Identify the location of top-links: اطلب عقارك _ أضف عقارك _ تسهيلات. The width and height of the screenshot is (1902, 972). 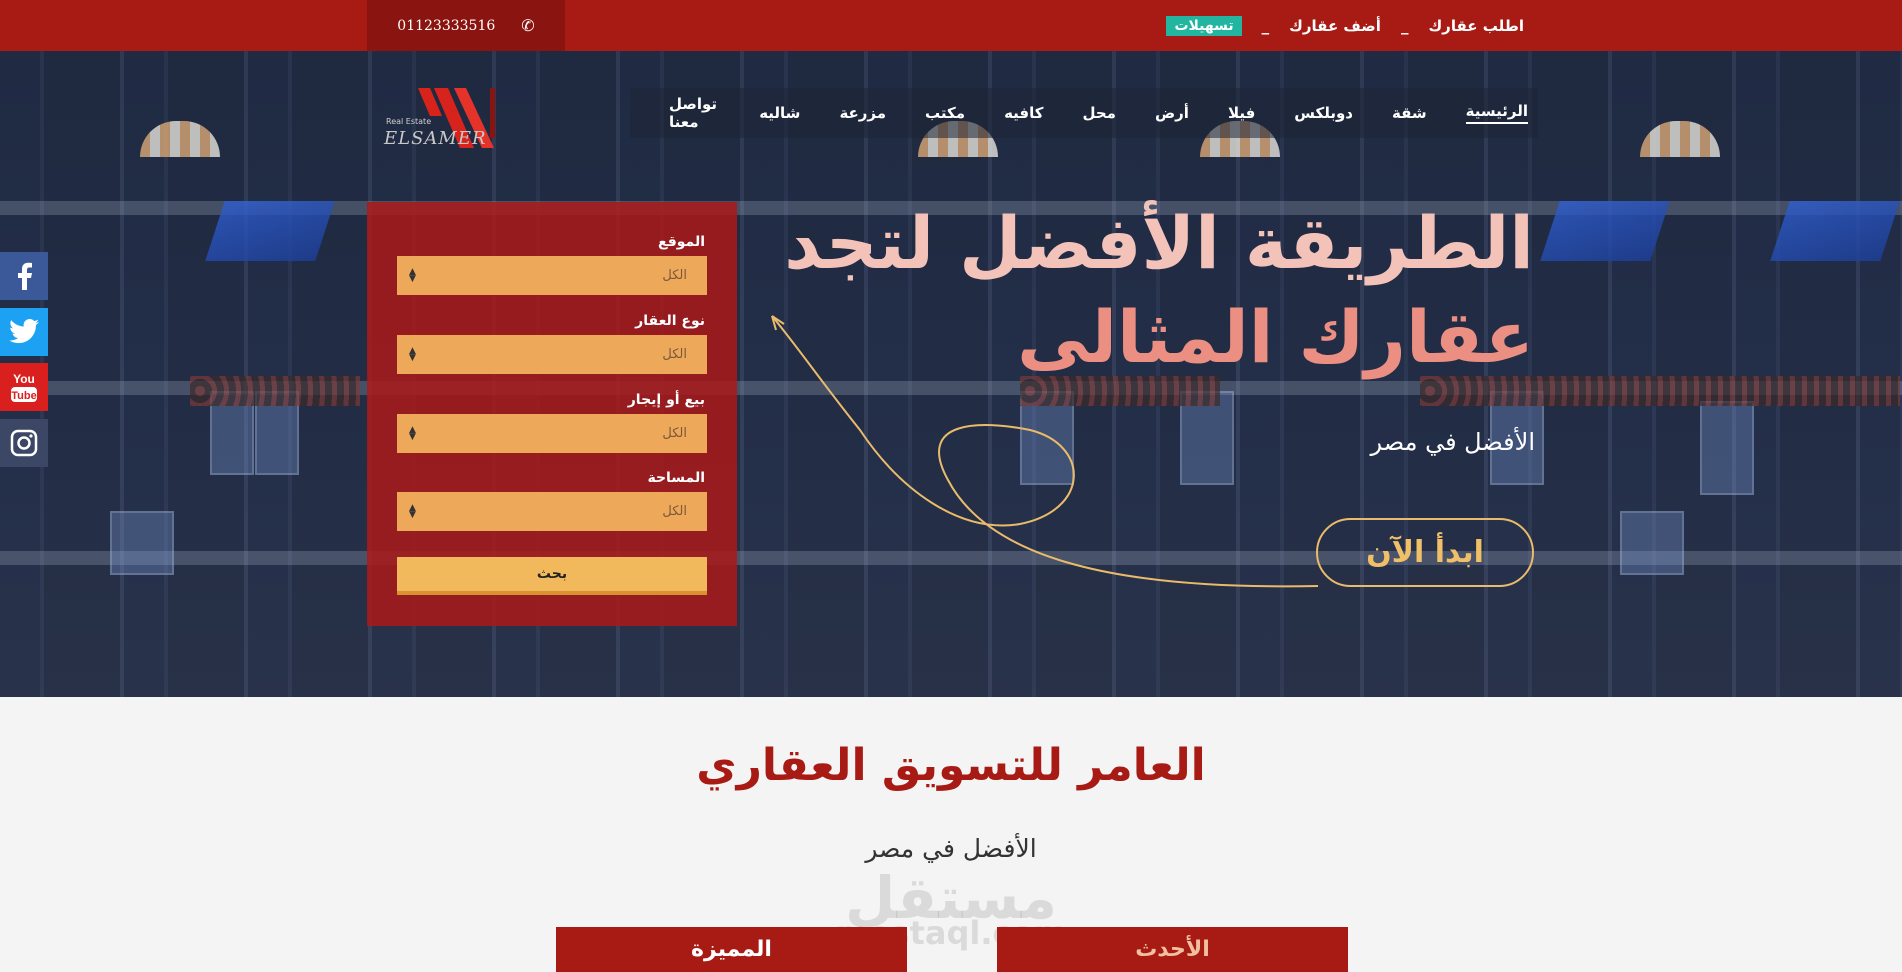
(1345, 25).